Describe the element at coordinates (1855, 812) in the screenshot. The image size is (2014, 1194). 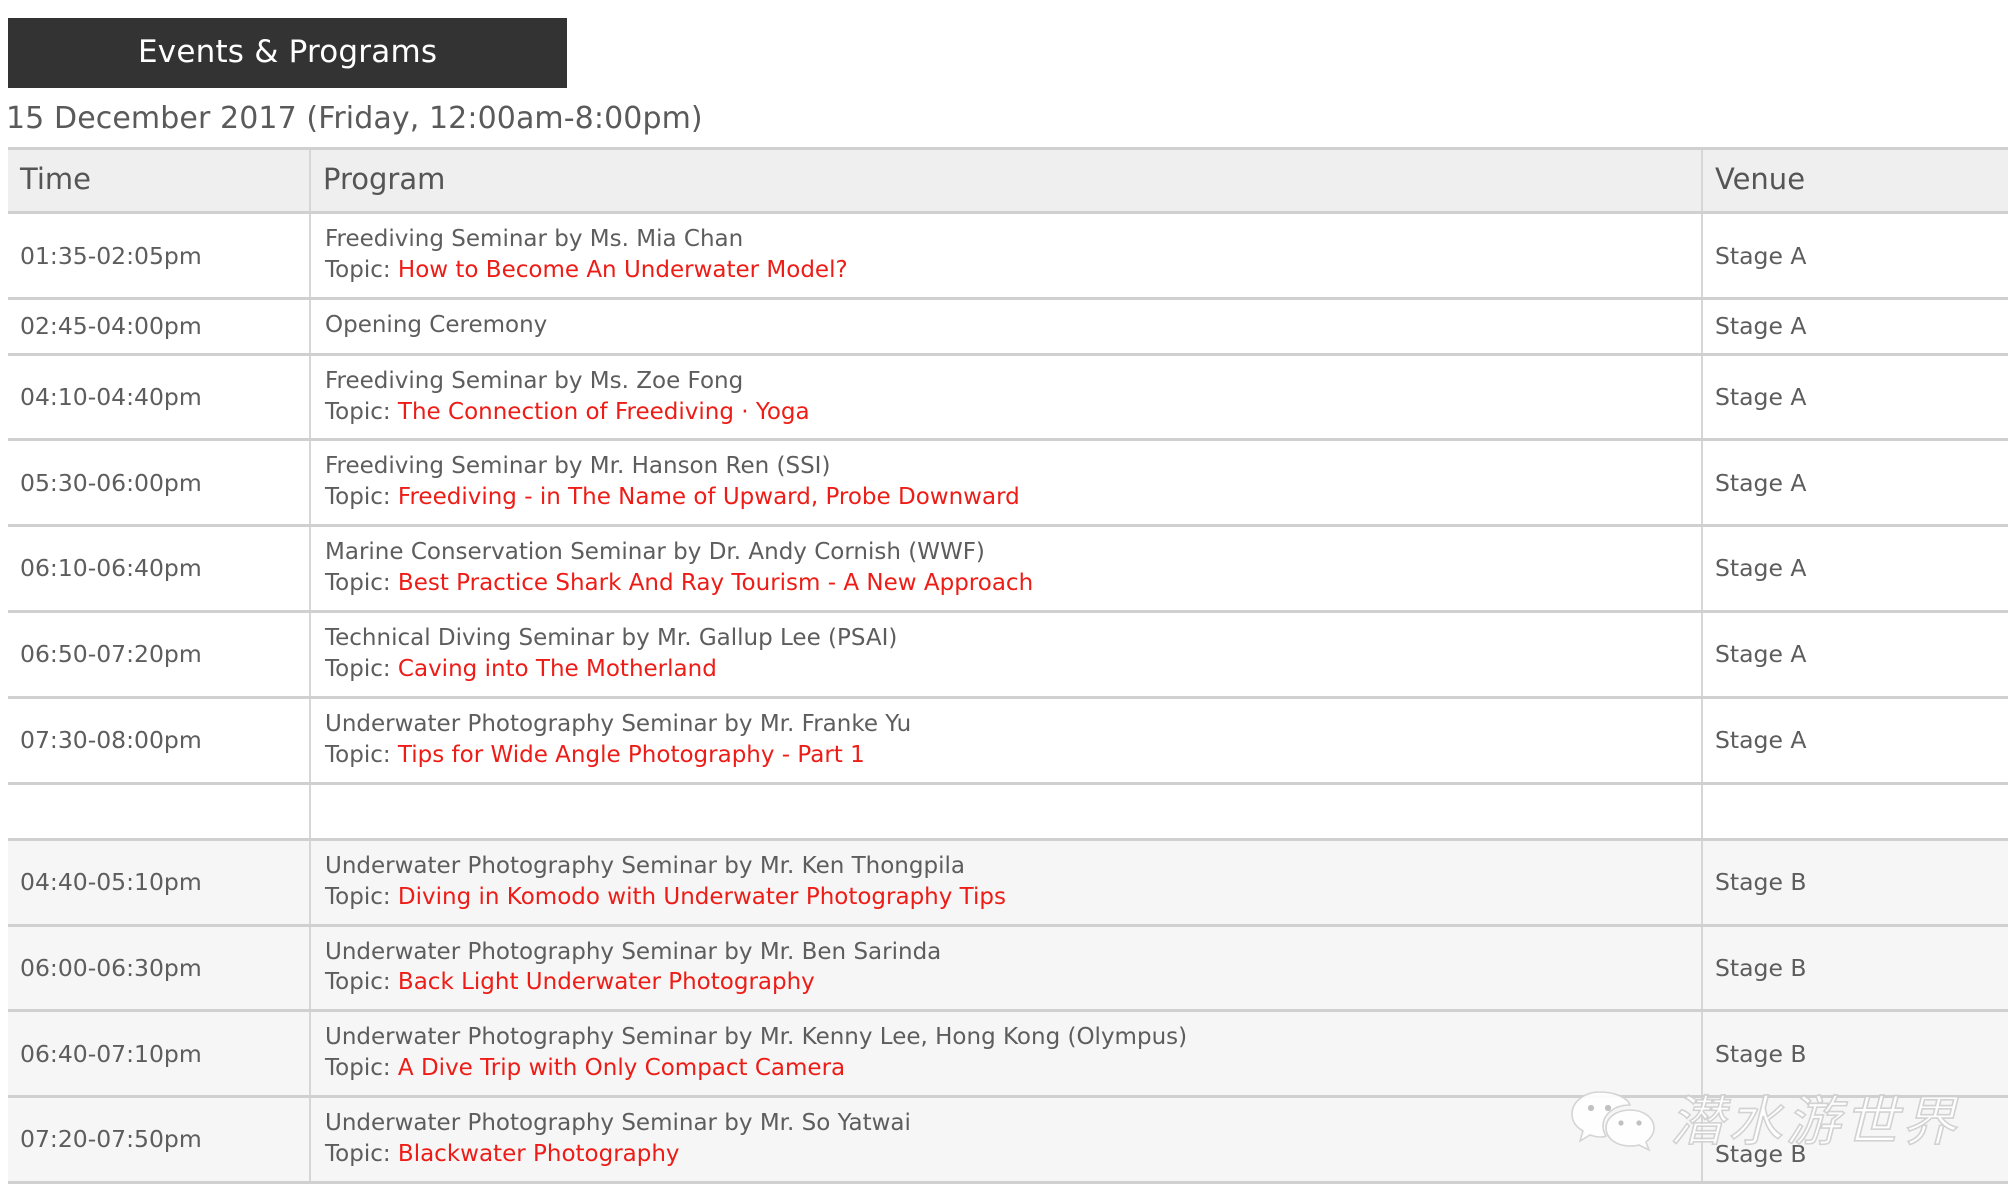
I see `cell-venue` at that location.